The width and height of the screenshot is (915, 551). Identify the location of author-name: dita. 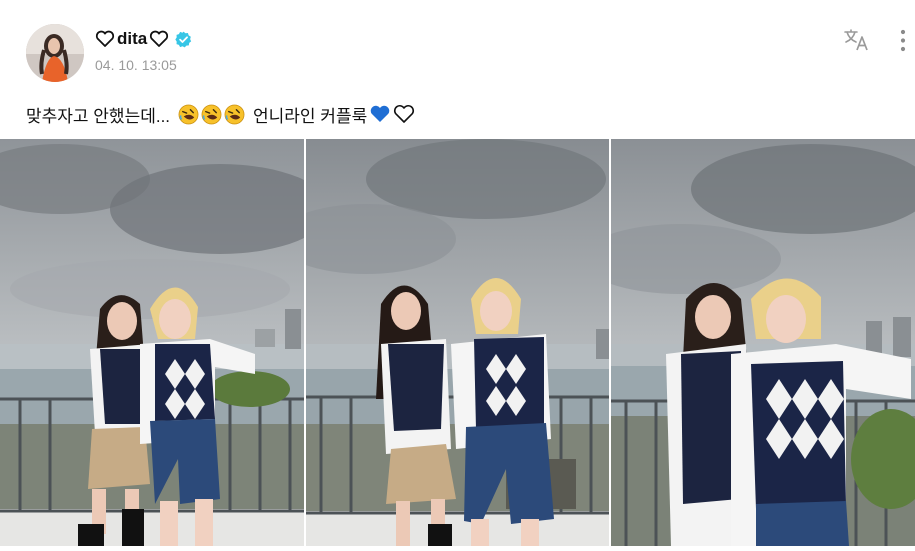
(132, 39).